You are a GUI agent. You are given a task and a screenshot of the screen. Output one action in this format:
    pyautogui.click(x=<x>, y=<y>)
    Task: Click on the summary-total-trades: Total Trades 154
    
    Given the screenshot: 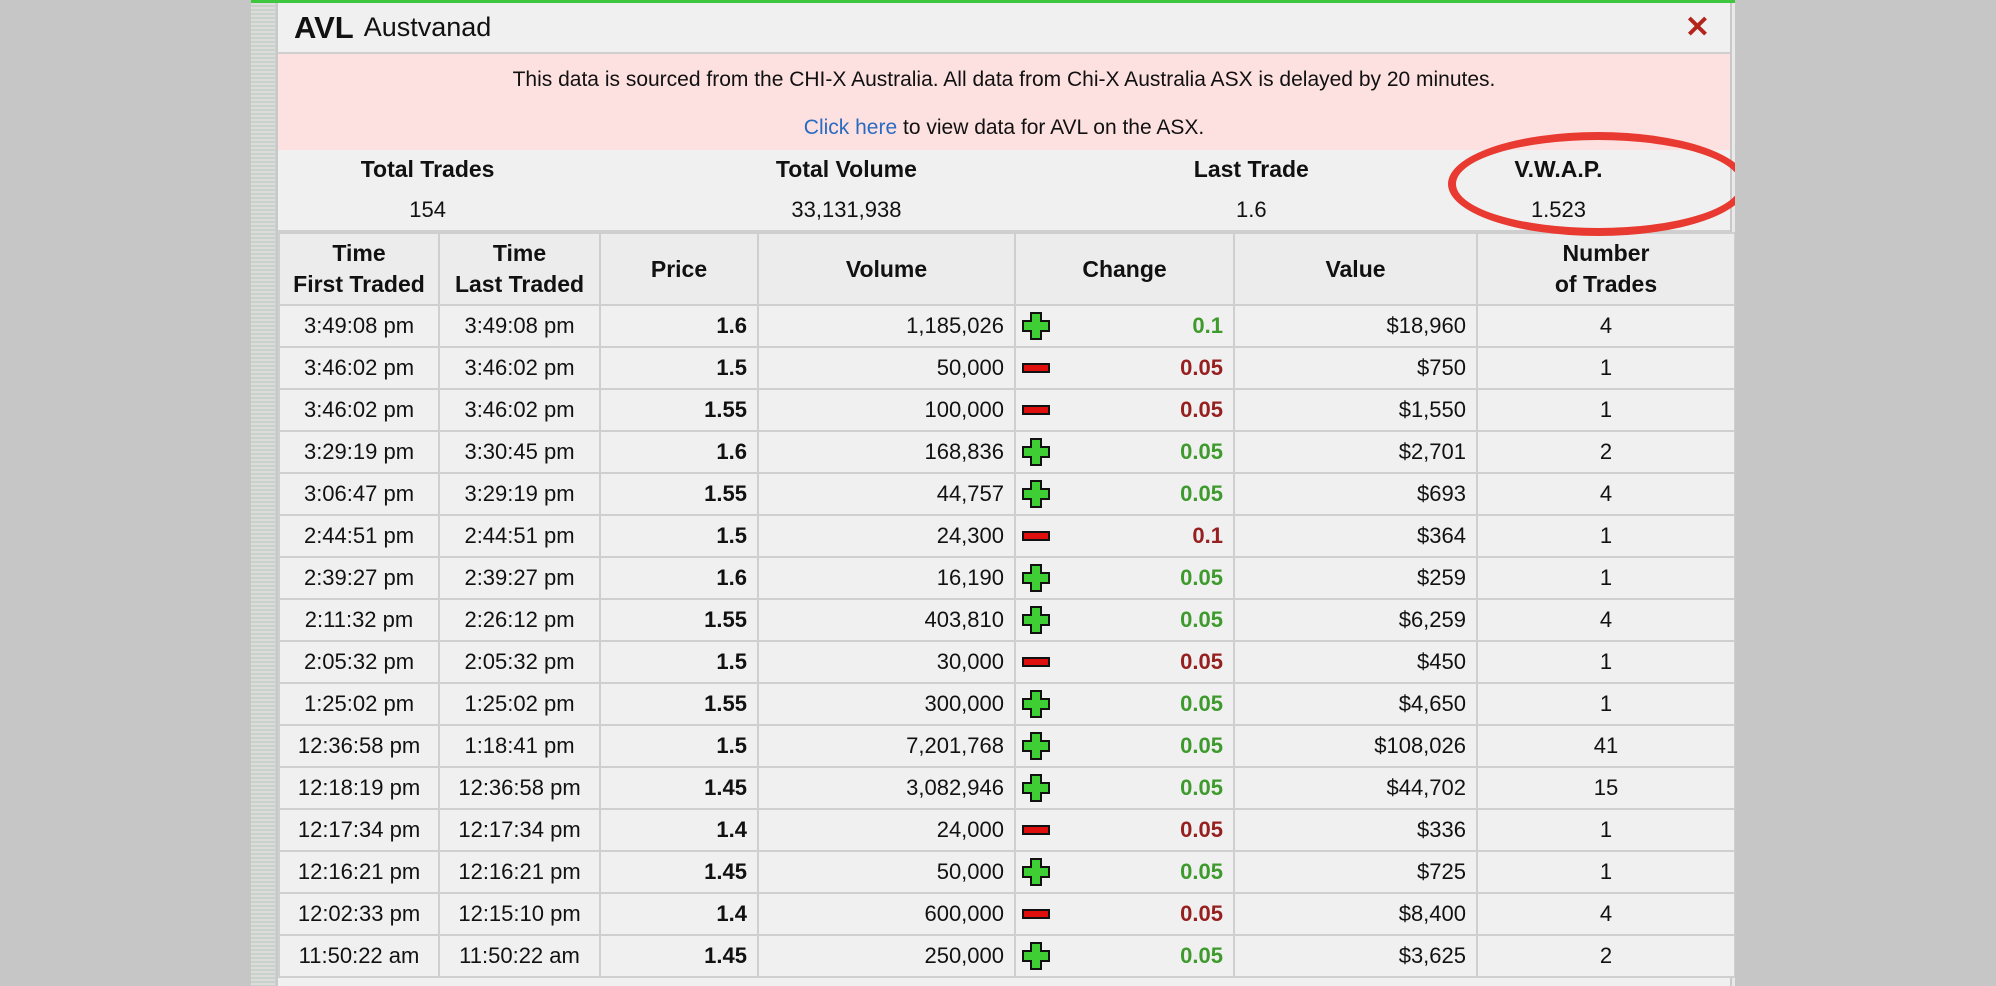 What is the action you would take?
    pyautogui.click(x=427, y=190)
    